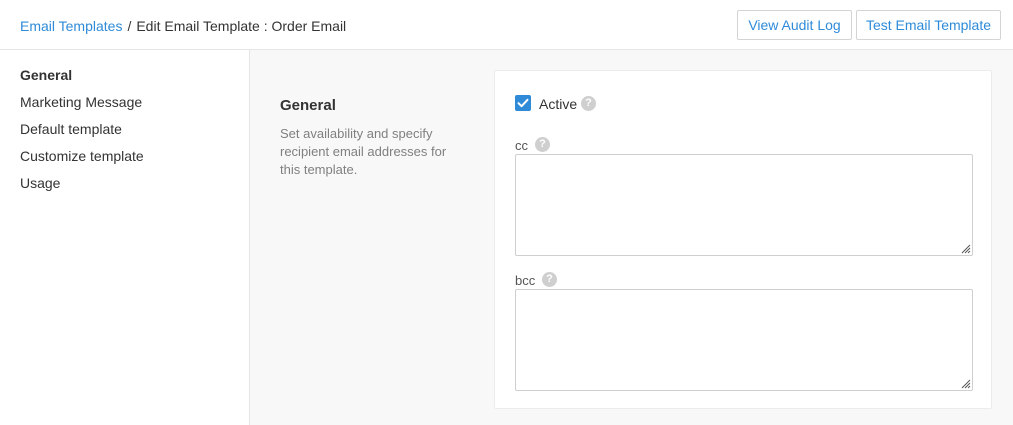  I want to click on sidebar-item-default-template: Default template, so click(71, 129).